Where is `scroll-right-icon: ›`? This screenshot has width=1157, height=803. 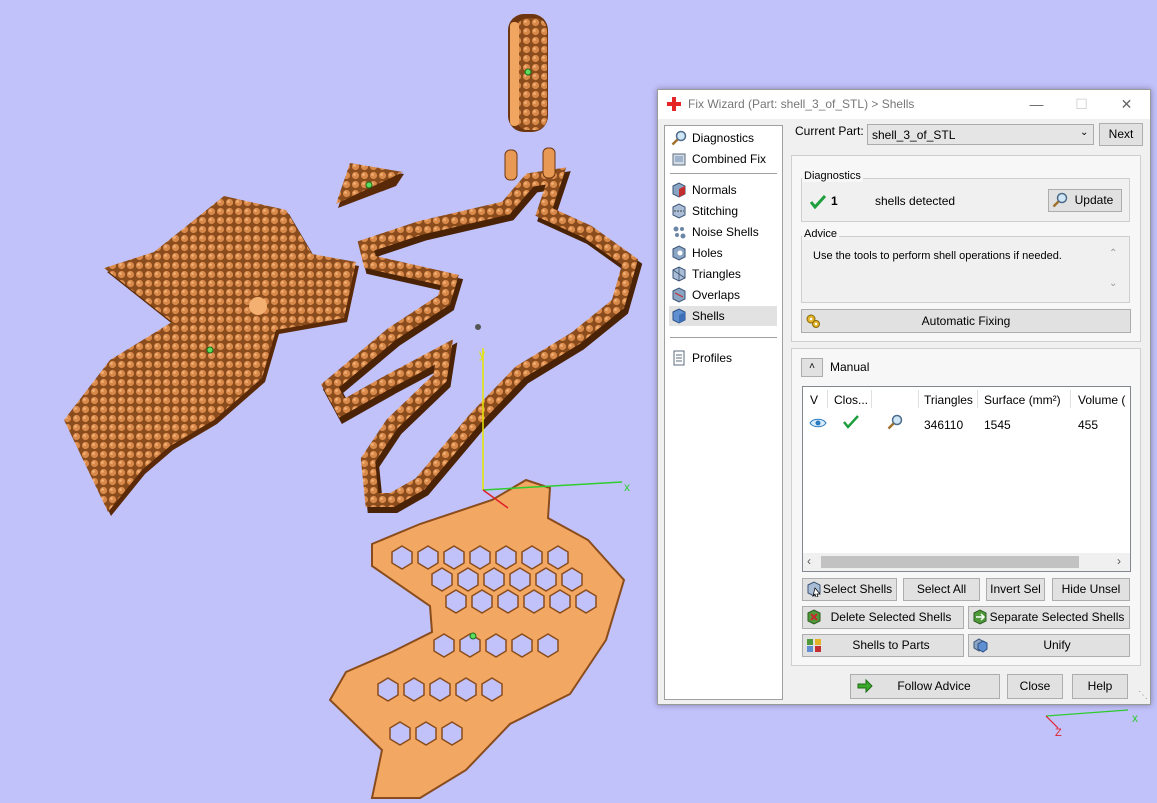
scroll-right-icon: › is located at coordinates (1119, 561).